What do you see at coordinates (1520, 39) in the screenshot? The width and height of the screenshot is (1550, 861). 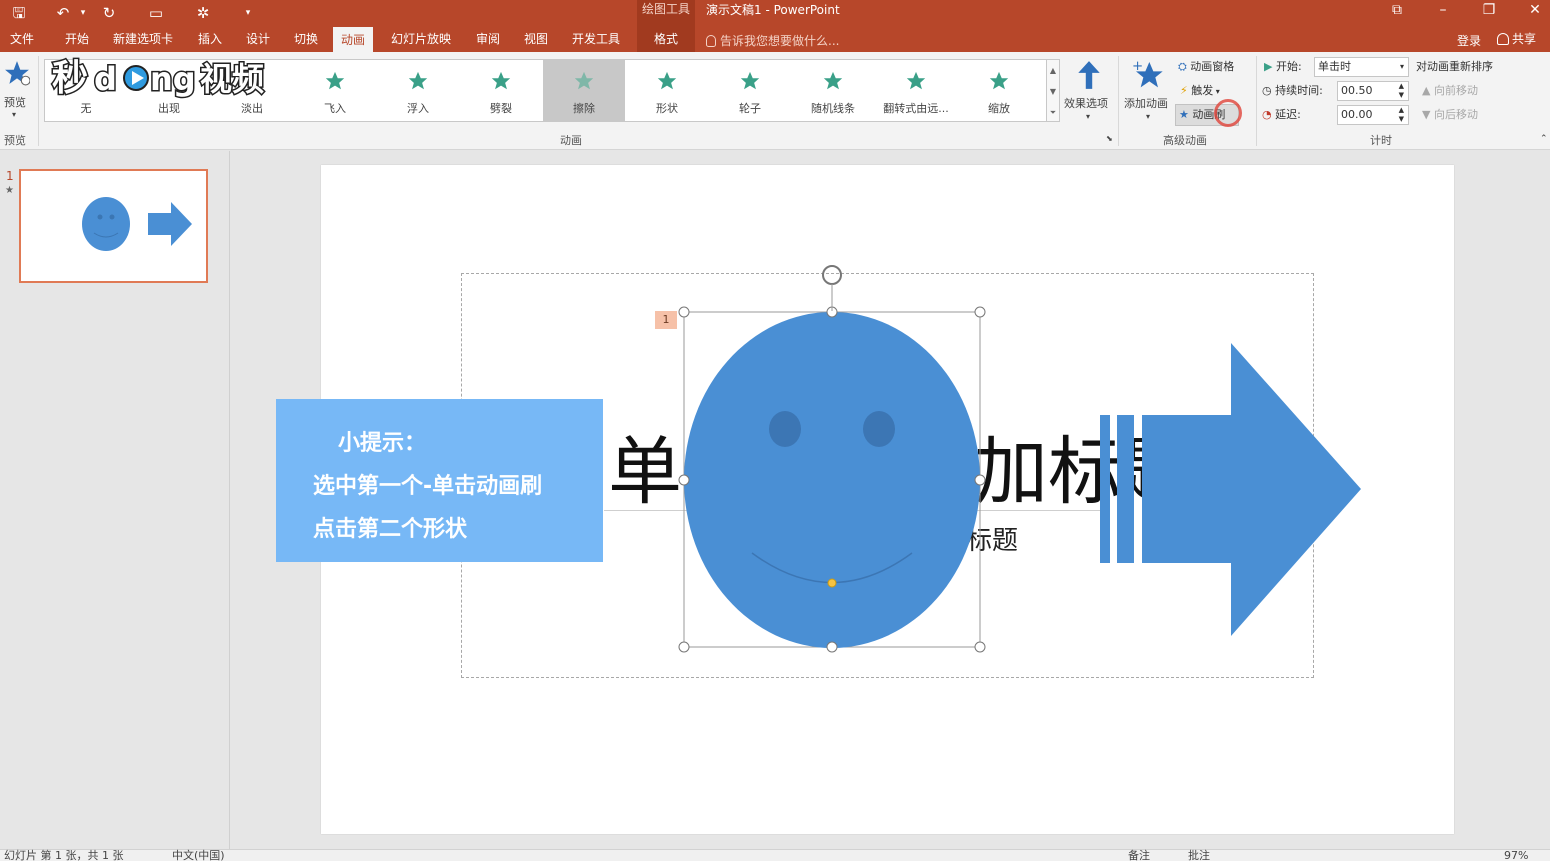 I see `share-button: 共享` at bounding box center [1520, 39].